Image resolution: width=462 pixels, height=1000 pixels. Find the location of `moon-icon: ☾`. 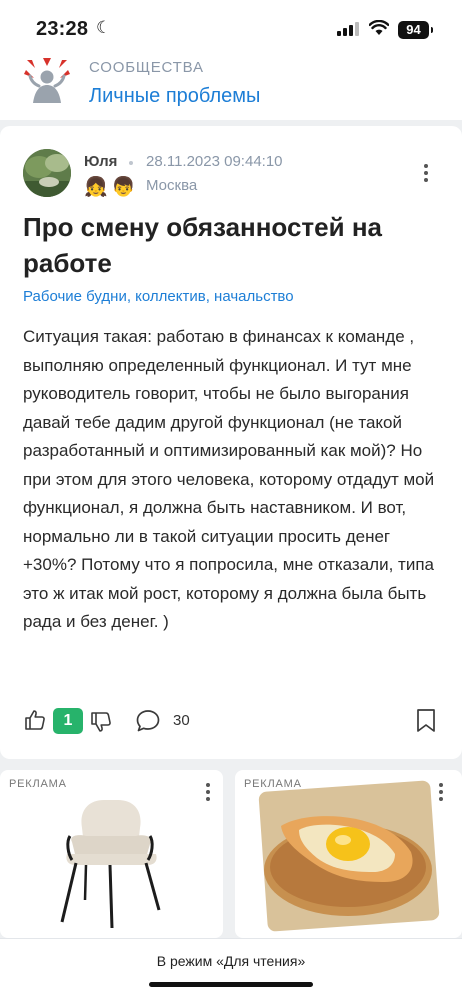

moon-icon: ☾ is located at coordinates (104, 27).